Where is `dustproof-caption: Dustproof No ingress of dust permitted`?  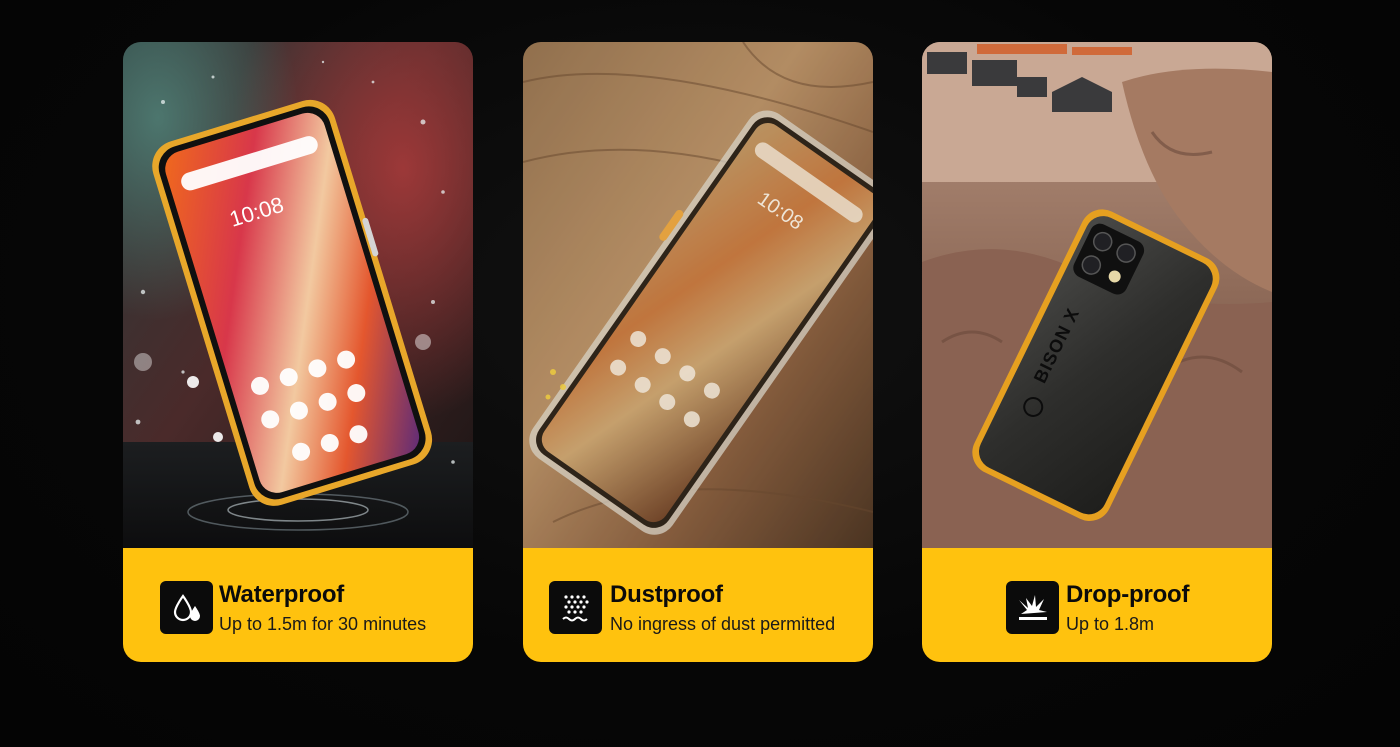
dustproof-caption: Dustproof No ingress of dust permitted is located at coordinates (698, 605).